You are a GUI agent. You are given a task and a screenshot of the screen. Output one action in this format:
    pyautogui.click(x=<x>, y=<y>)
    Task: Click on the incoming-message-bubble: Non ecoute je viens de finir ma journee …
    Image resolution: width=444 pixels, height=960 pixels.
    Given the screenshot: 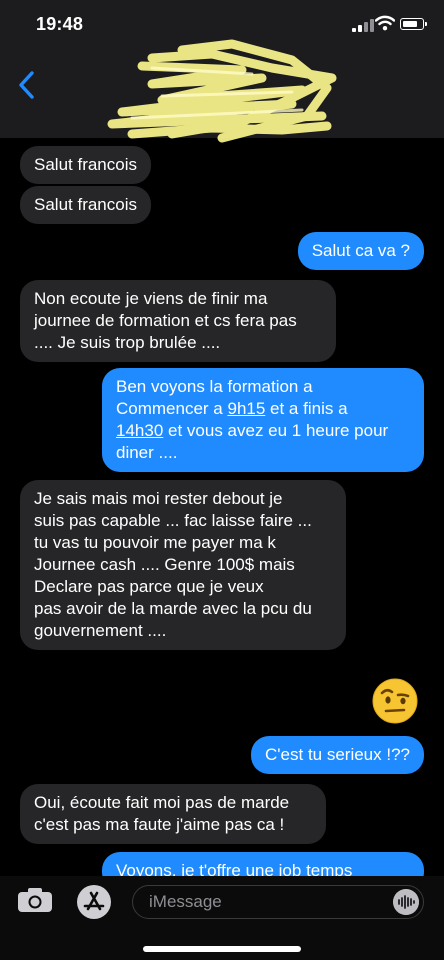 What is the action you would take?
    pyautogui.click(x=178, y=321)
    